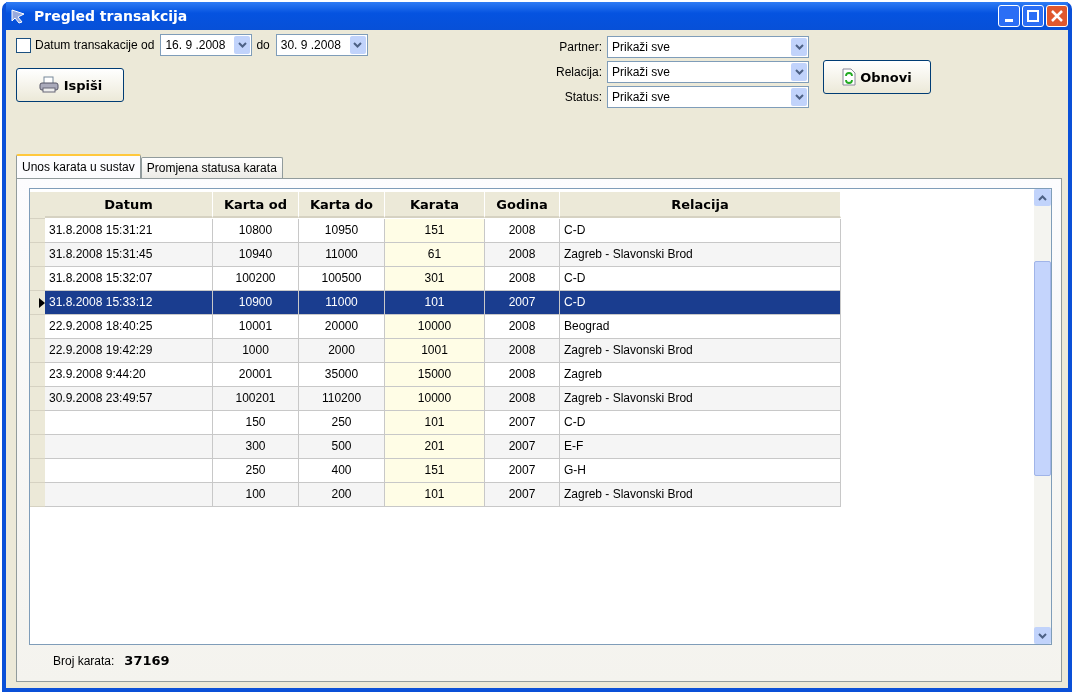  I want to click on table-row: 23.9.2008 9:44:20 20001 35000 15000 2008 Zagreb, so click(435, 375).